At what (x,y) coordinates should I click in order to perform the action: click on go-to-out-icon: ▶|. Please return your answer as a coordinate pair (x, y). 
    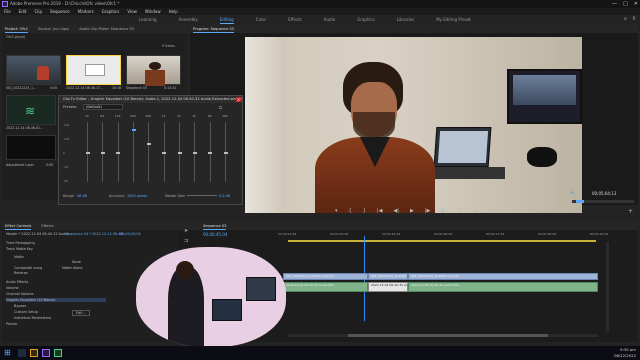
    Looking at the image, I should click on (444, 213).